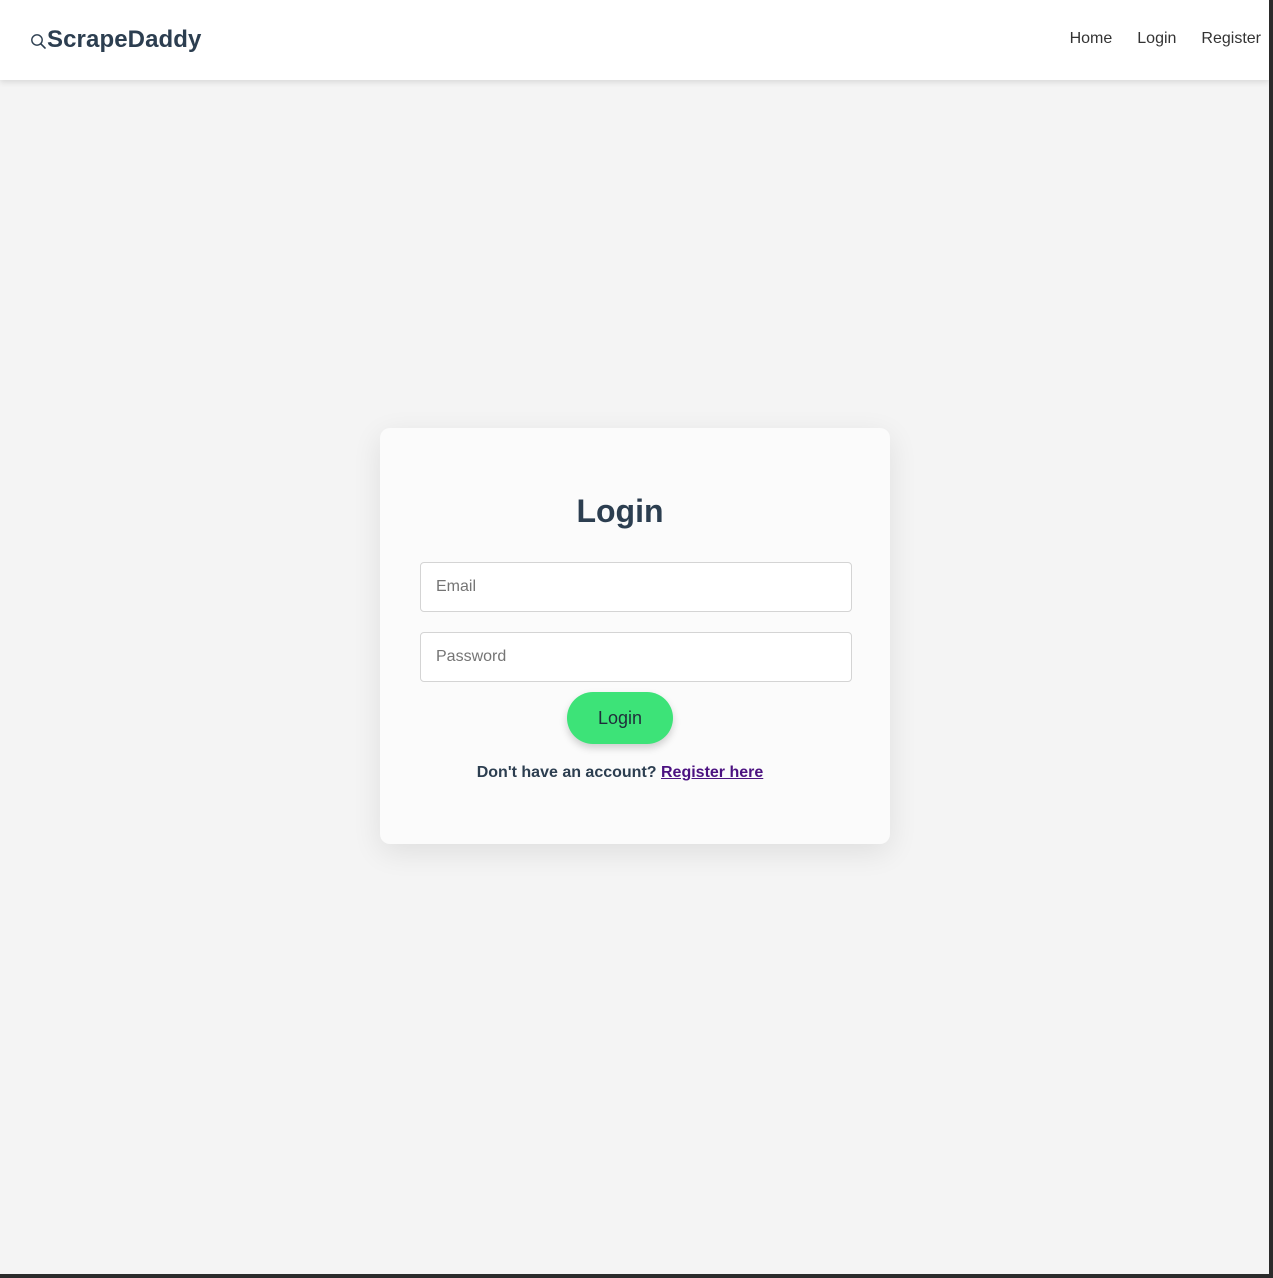 This screenshot has width=1273, height=1278. What do you see at coordinates (1091, 39) in the screenshot?
I see `nav-home-link: Home` at bounding box center [1091, 39].